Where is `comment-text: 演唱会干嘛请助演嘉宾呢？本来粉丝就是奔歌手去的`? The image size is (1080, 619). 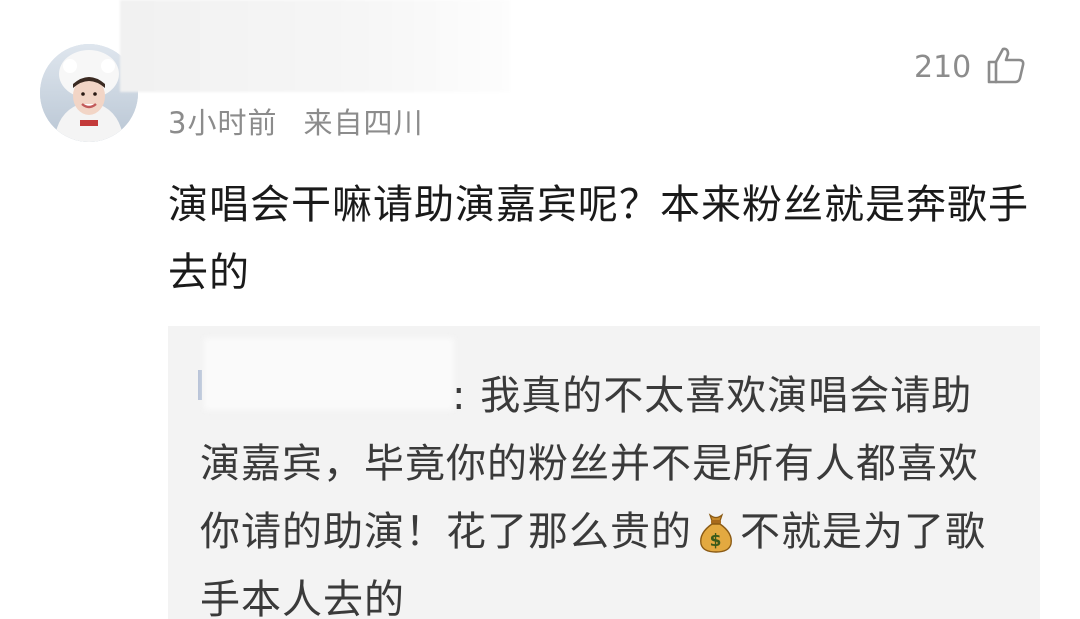
comment-text: 演唱会干嘛请助演嘉宾呢？本来粉丝就是奔歌手去的 is located at coordinates (598, 239).